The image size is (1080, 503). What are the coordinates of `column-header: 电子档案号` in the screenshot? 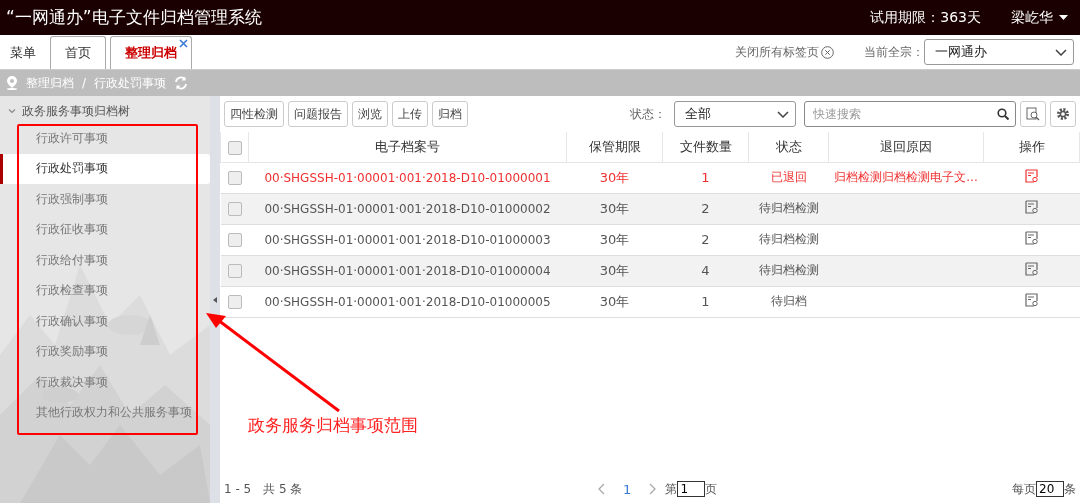 It's located at (407, 147).